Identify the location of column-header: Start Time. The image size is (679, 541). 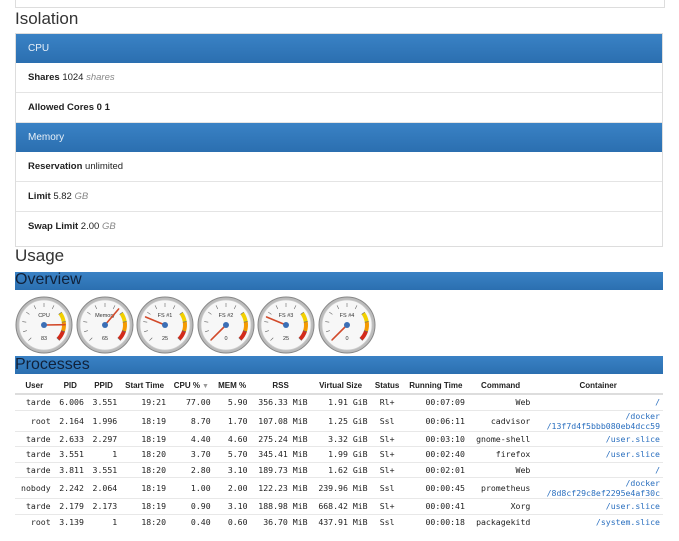
(145, 386).